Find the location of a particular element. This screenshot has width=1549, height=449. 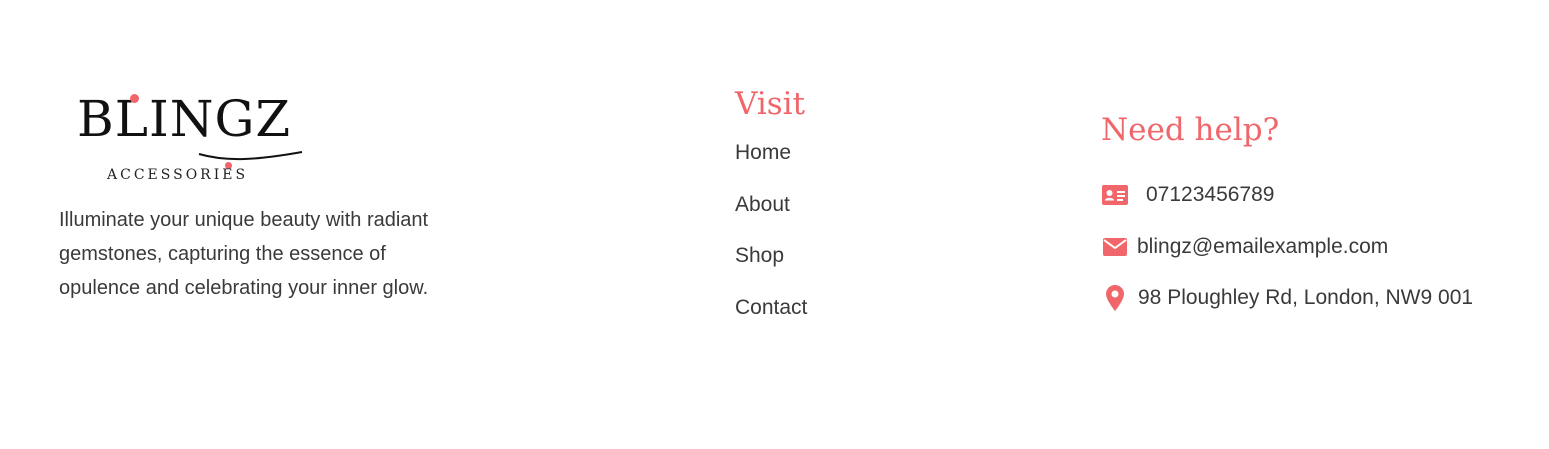

contact-address: 98 Ploughley Rd, London, NW9 001 is located at coordinates (1287, 298).